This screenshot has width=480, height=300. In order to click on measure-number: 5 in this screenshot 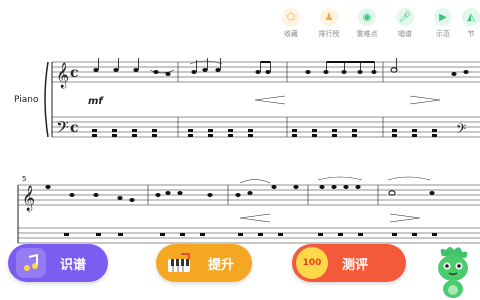, I will do `click(24, 179)`.